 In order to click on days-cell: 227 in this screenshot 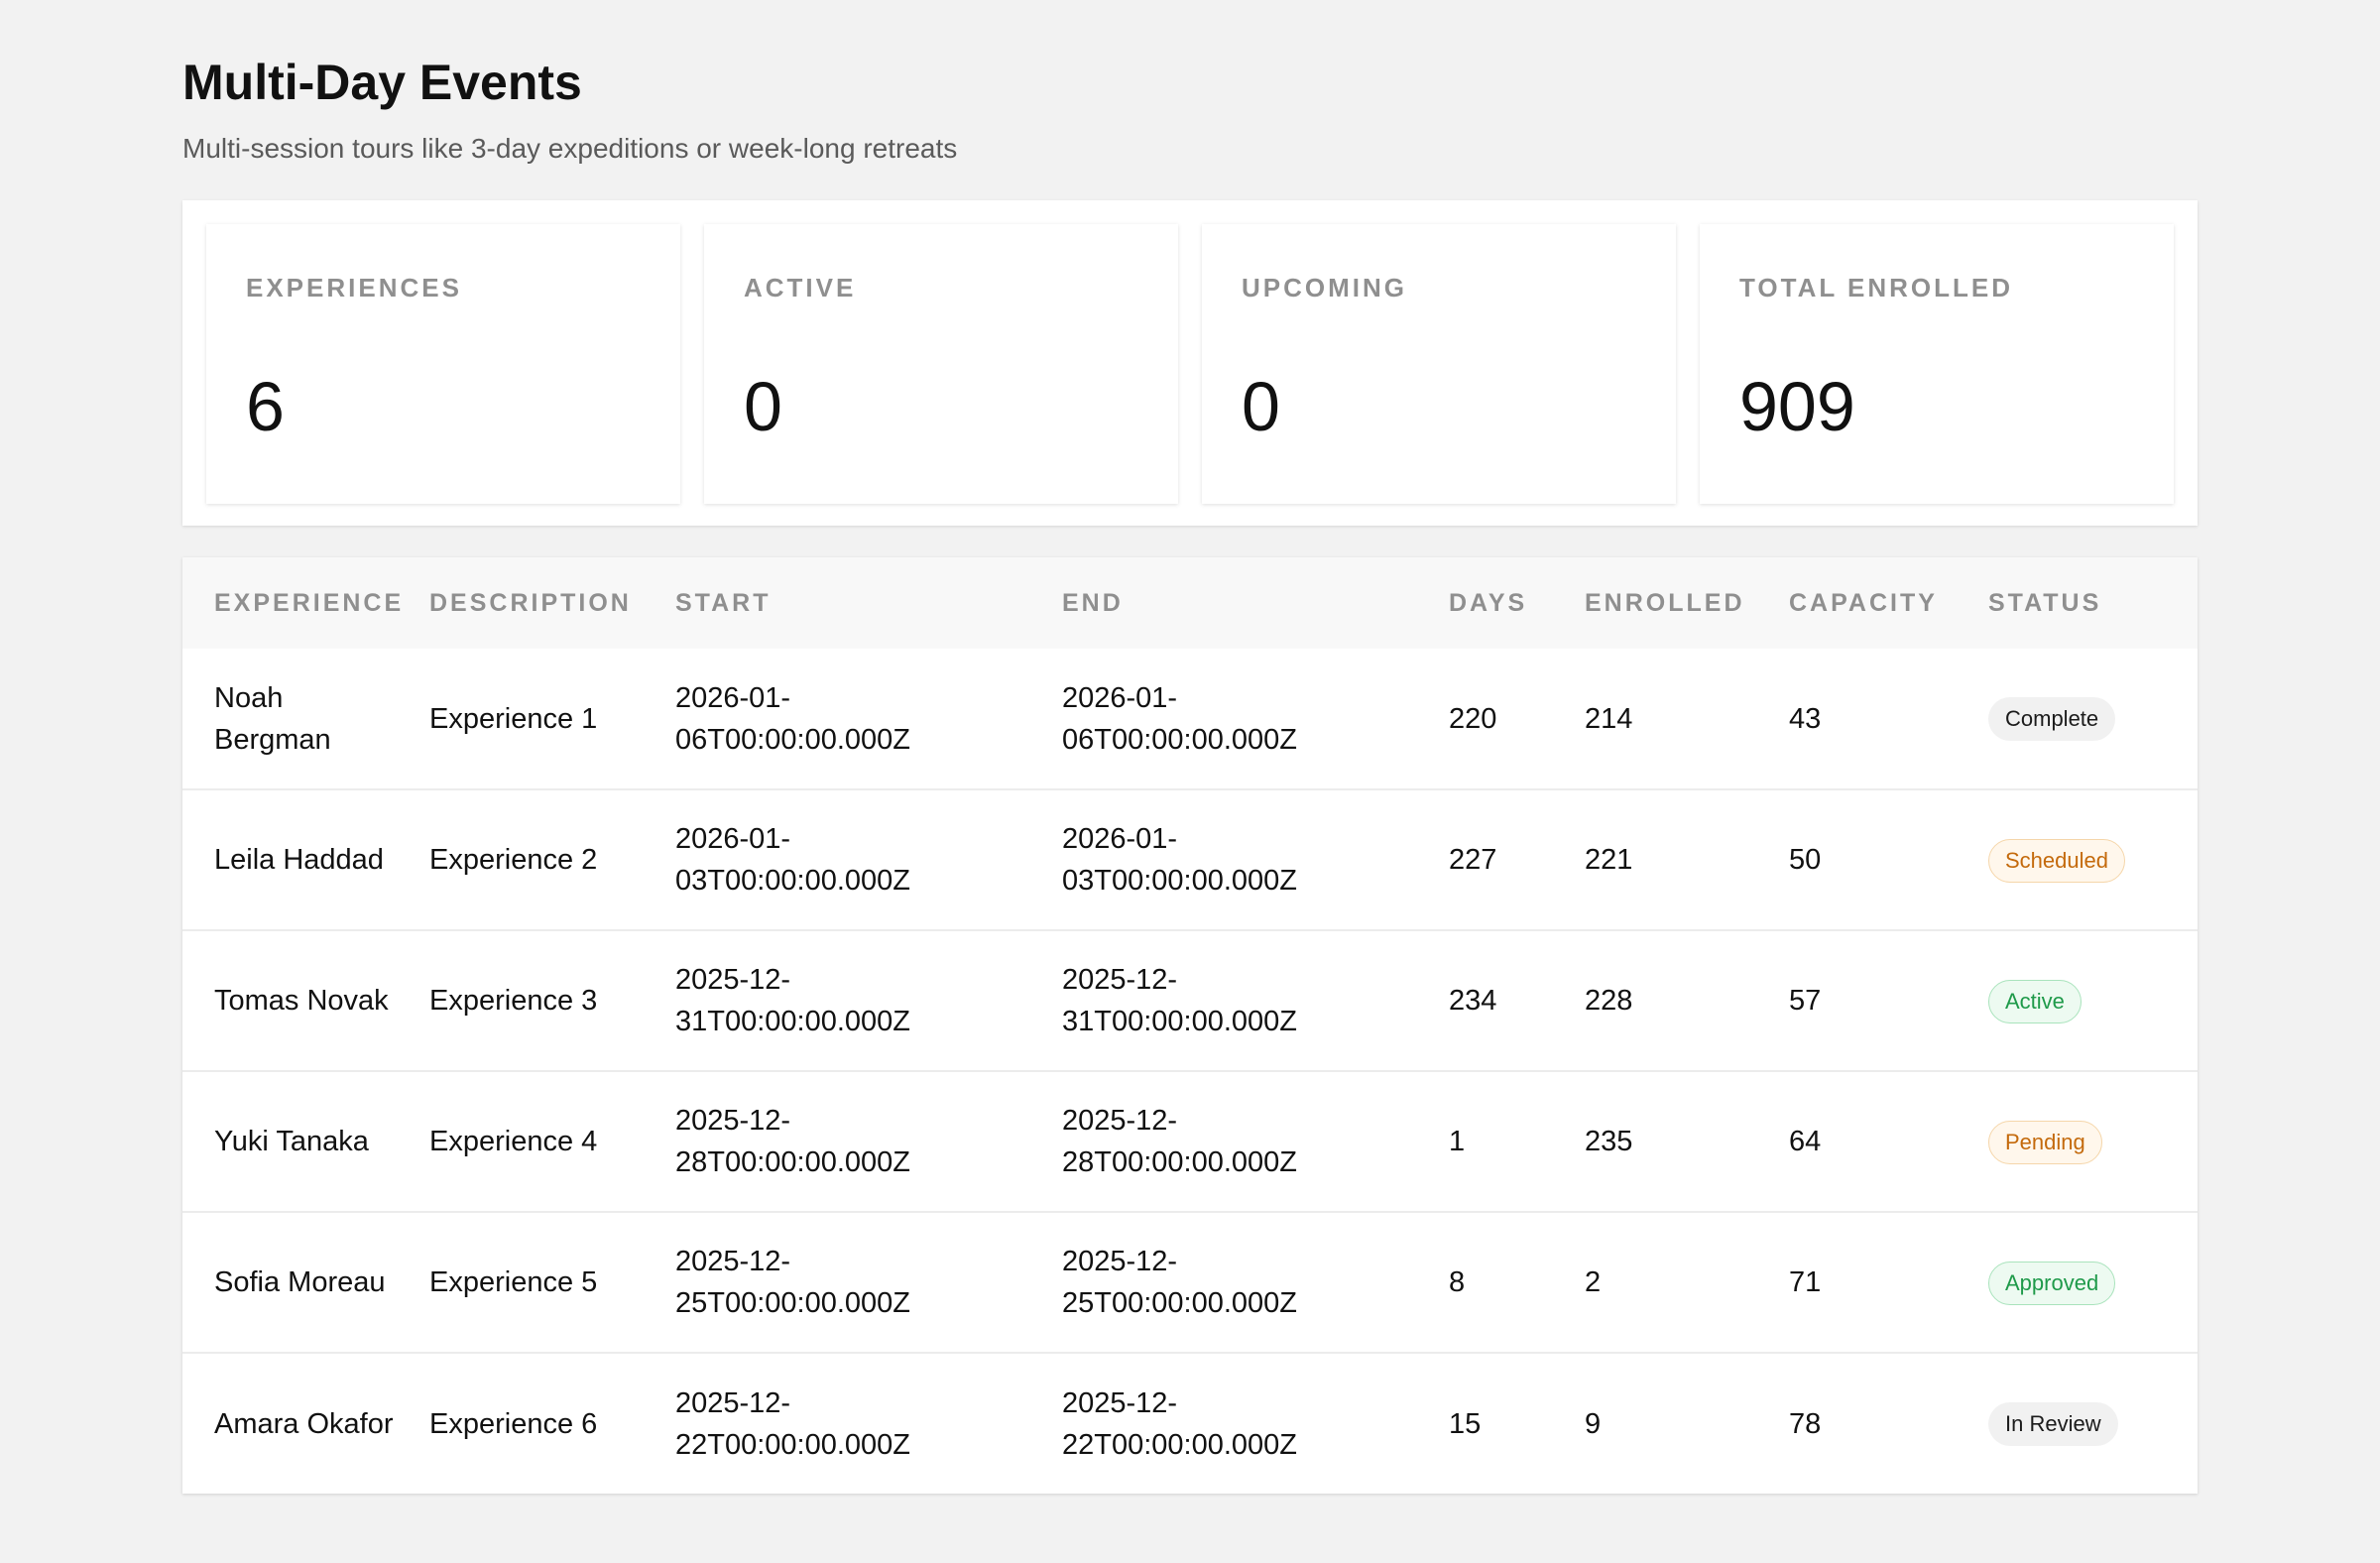, I will do `click(1473, 860)`.